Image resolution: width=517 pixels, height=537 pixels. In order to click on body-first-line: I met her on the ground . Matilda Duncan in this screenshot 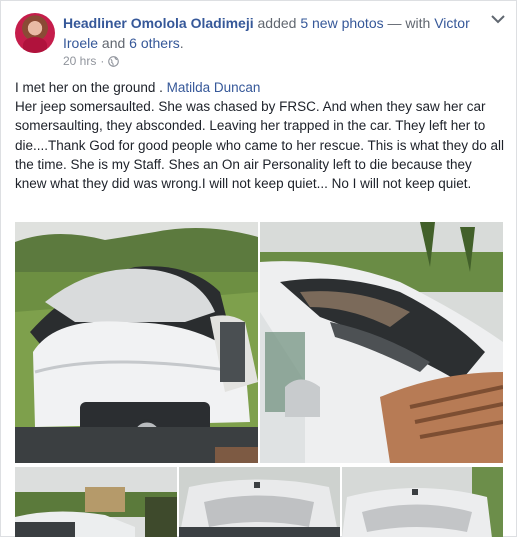, I will do `click(260, 87)`.